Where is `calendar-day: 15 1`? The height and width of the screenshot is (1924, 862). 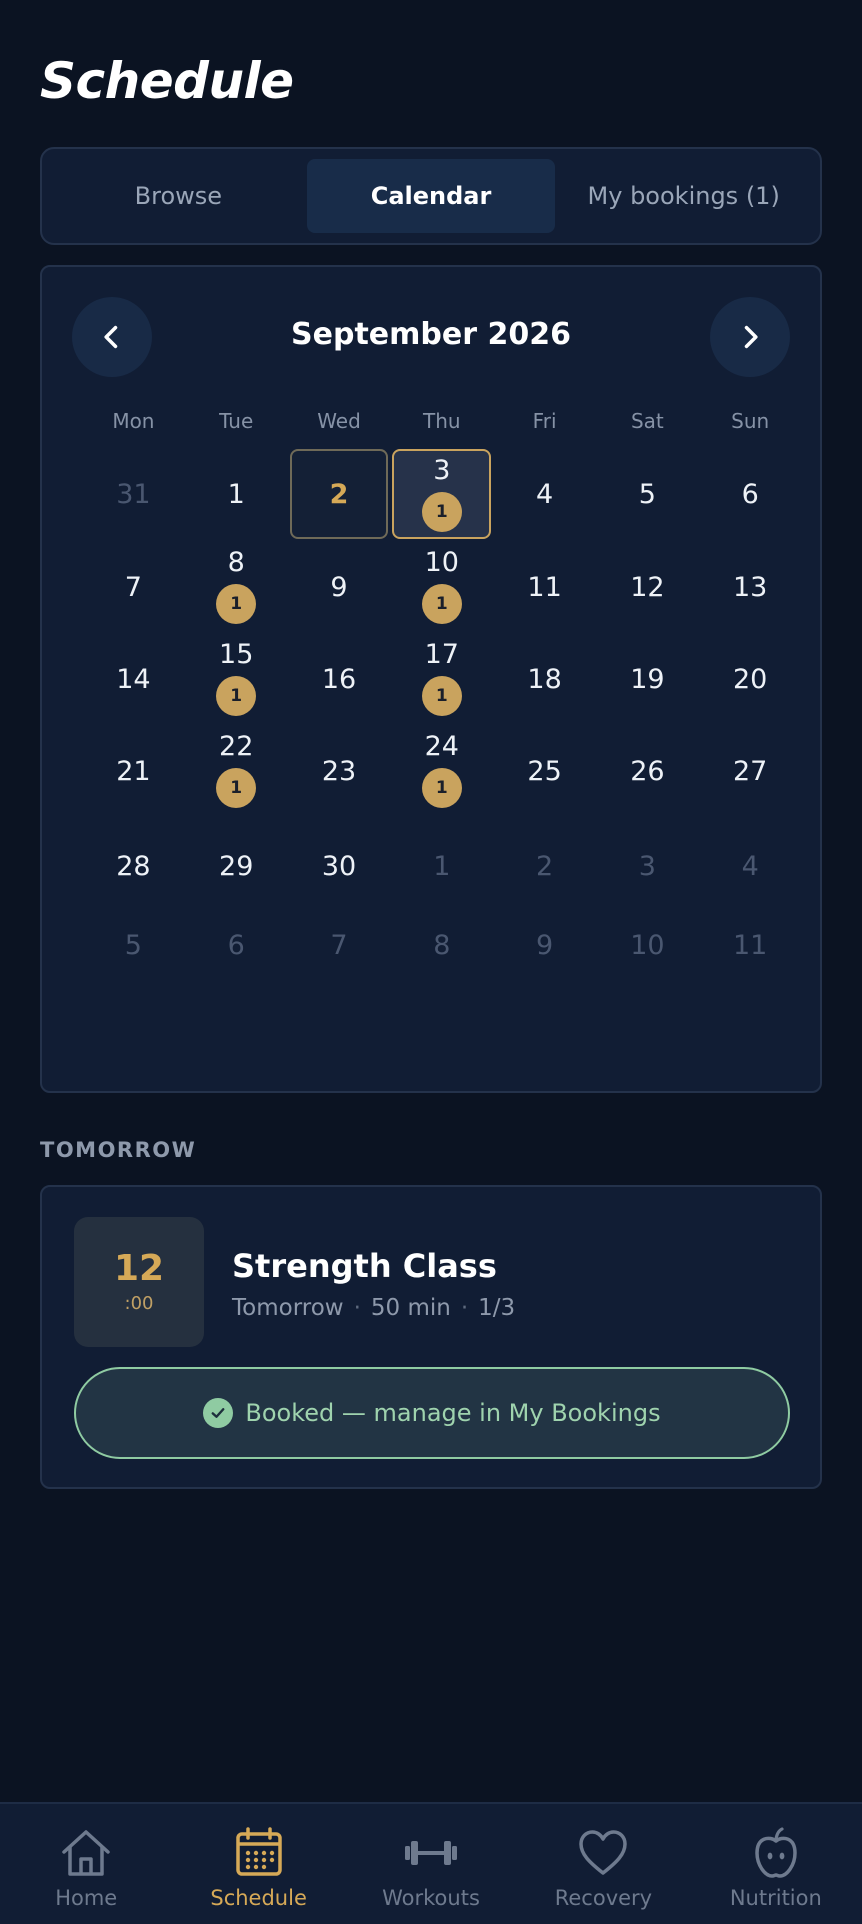
calendar-day: 15 1 is located at coordinates (236, 679).